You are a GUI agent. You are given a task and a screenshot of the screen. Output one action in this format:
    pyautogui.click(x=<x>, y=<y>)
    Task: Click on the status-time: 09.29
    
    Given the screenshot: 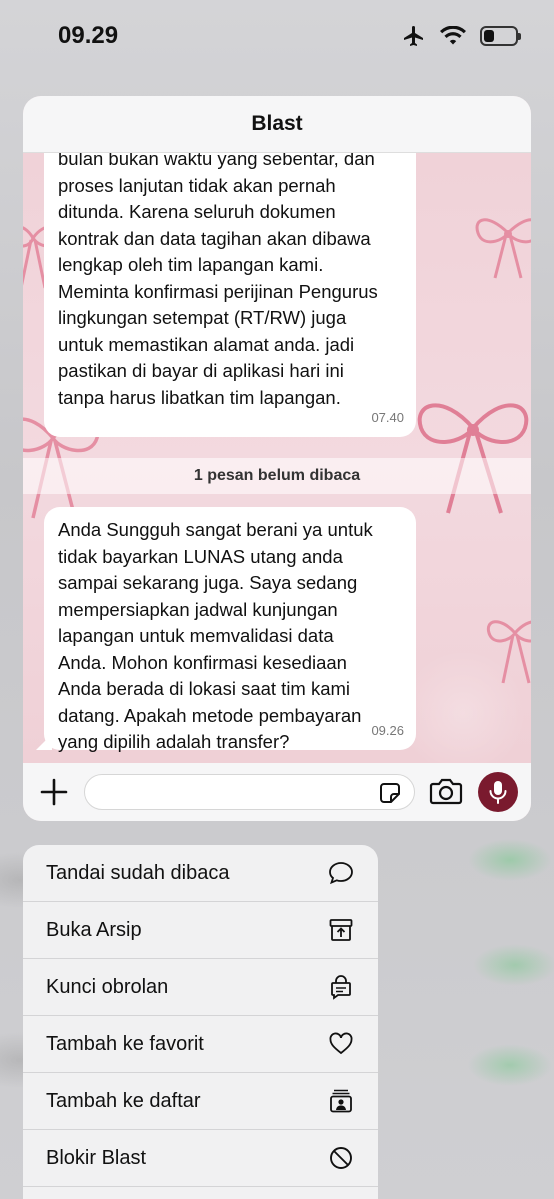 What is the action you would take?
    pyautogui.click(x=88, y=35)
    